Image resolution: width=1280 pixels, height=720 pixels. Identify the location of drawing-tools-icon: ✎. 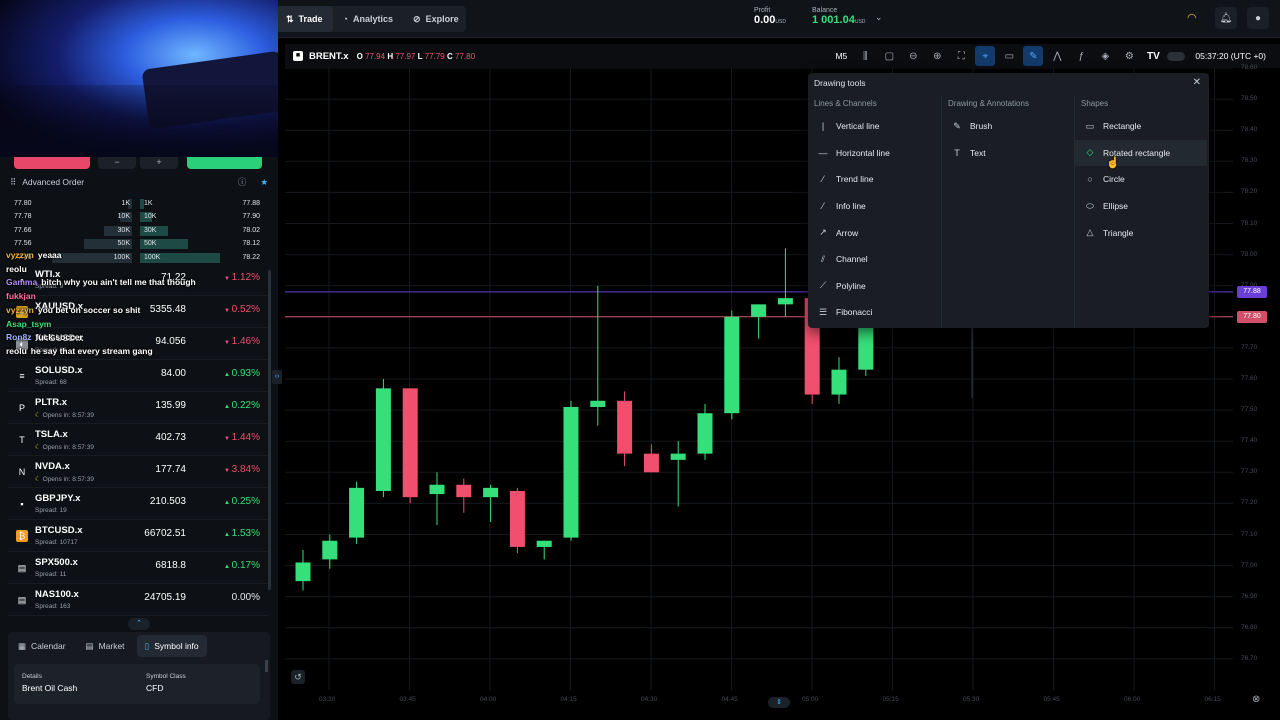
(1033, 56).